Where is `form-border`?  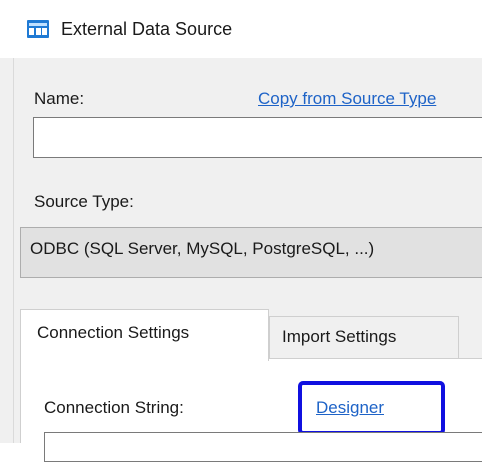 form-border is located at coordinates (13, 250).